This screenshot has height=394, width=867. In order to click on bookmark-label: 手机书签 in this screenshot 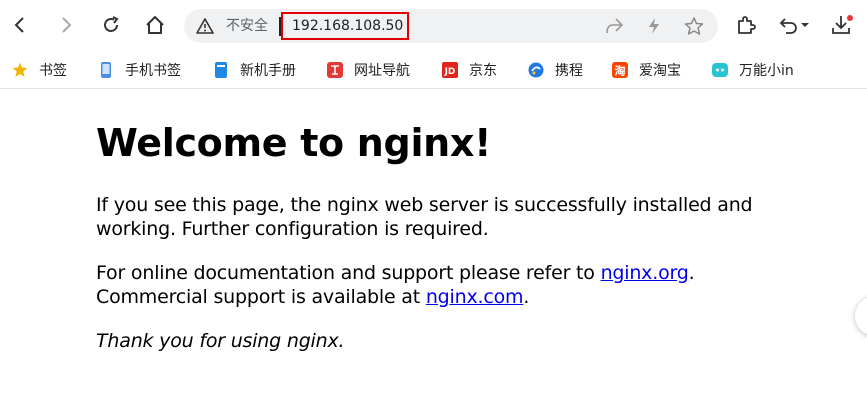, I will do `click(153, 71)`.